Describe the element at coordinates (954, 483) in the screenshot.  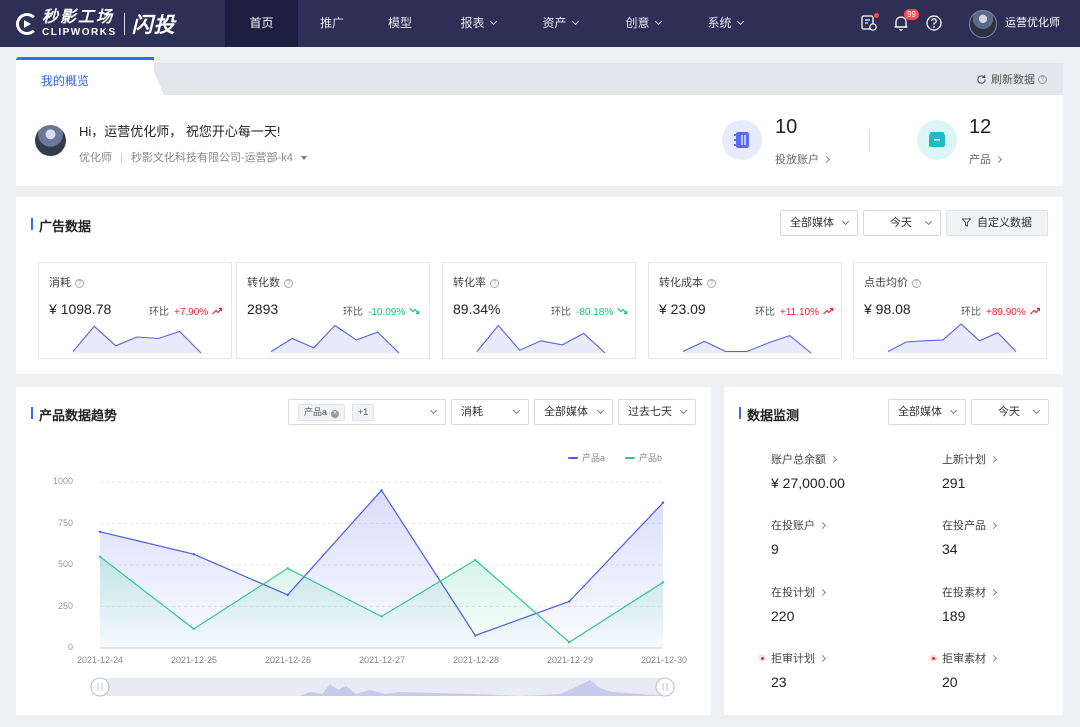
I see `monitor-value: 291` at that location.